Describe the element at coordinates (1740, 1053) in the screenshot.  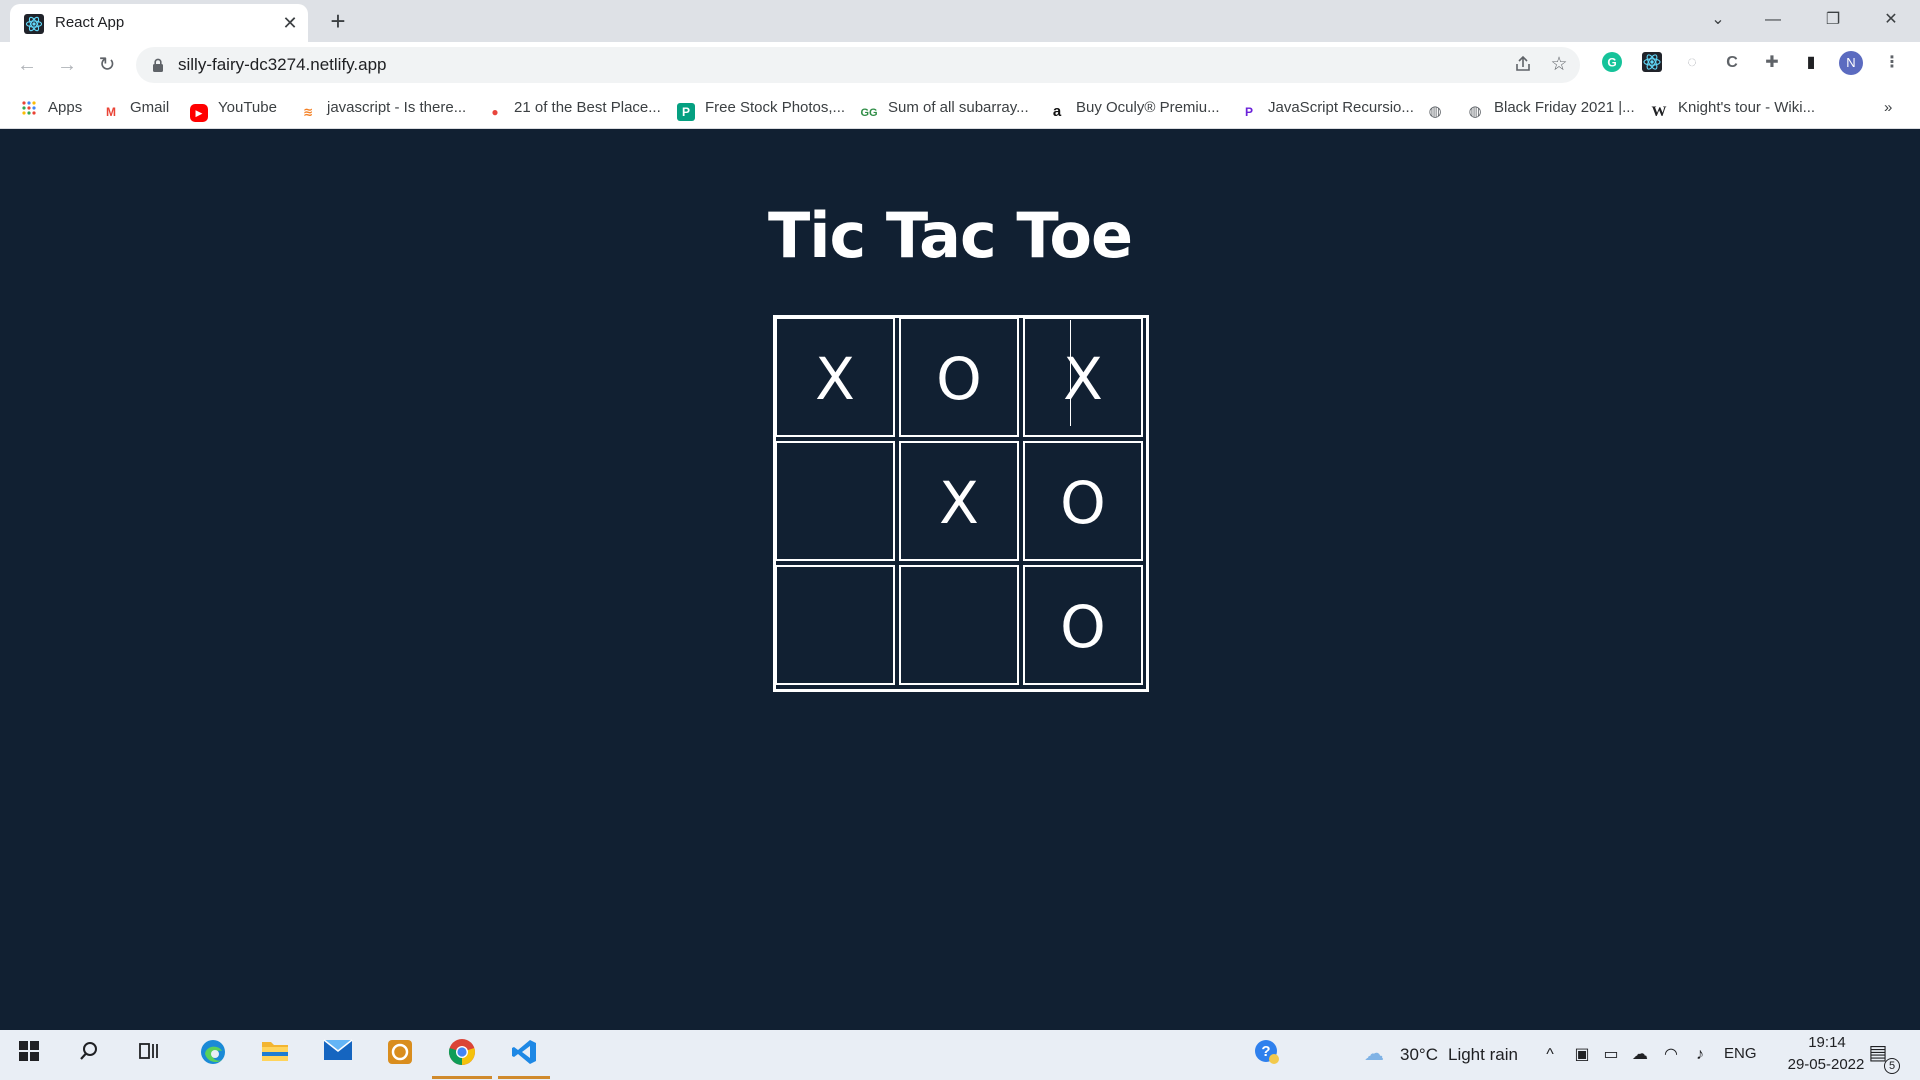
I see `language-indicator: ENG` at that location.